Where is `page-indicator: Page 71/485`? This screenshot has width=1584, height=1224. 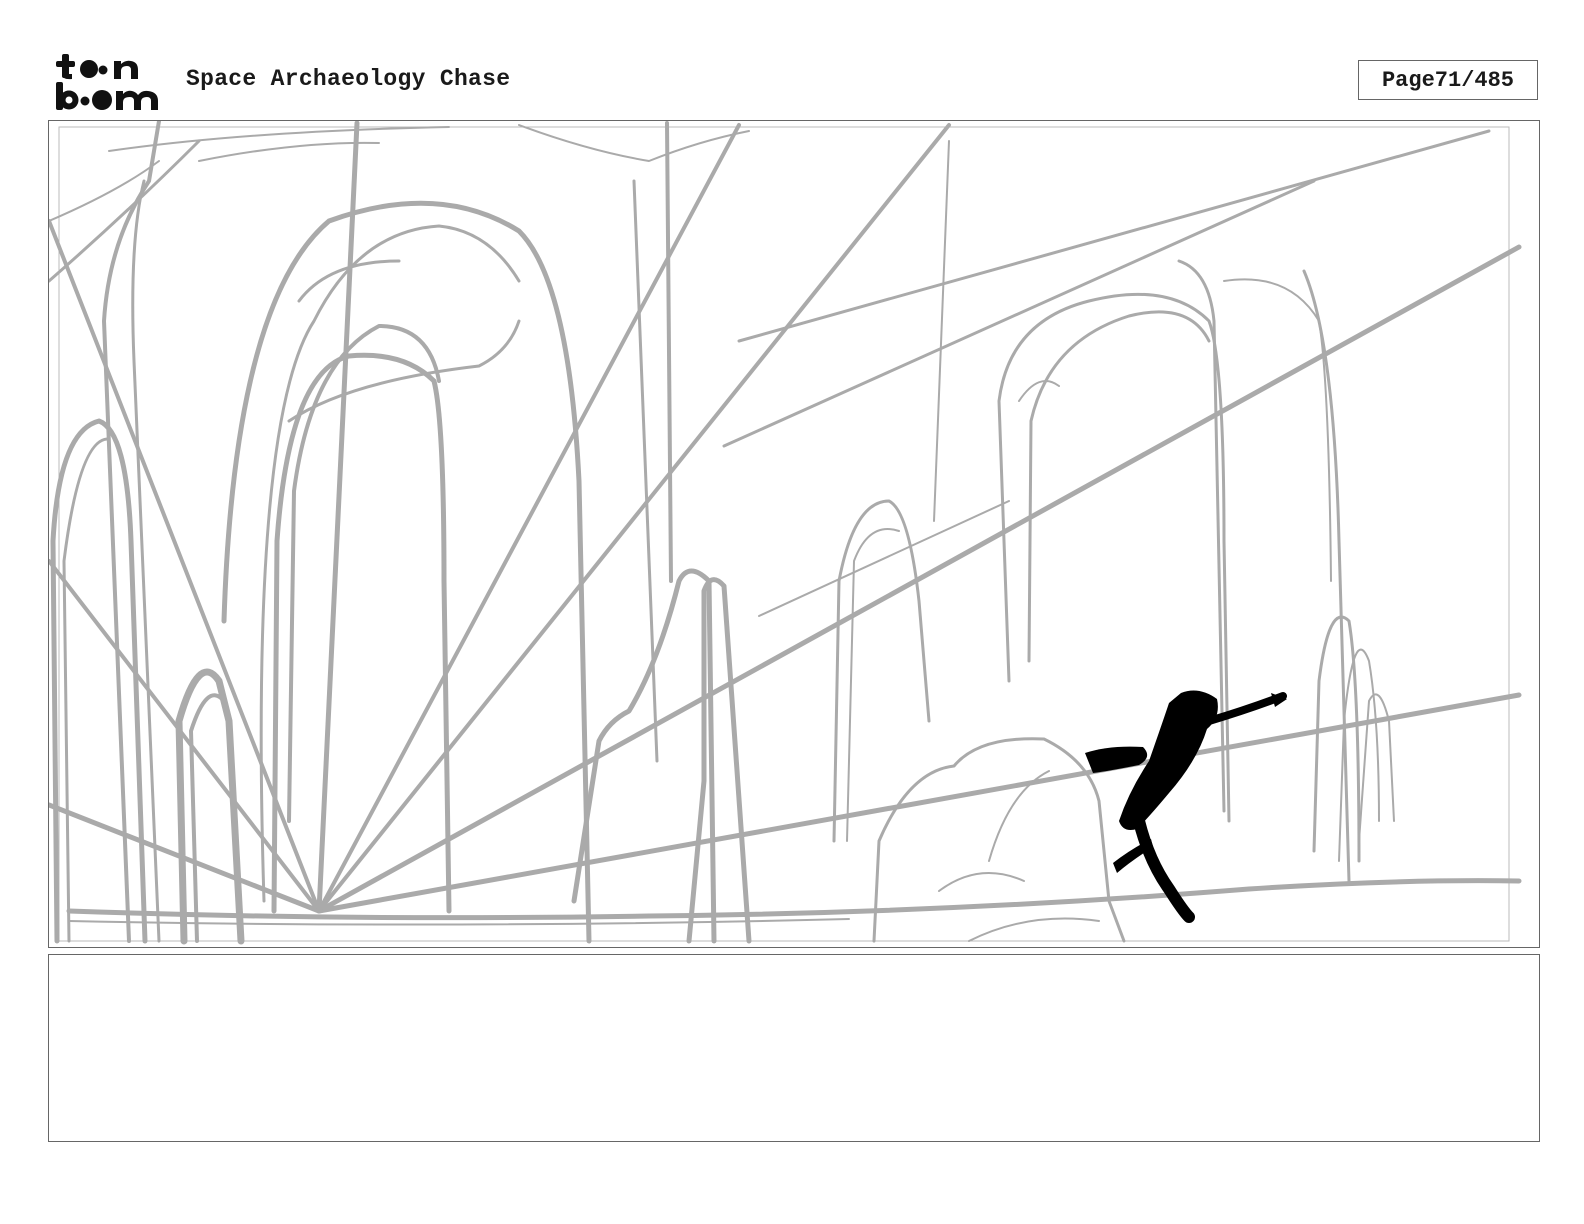
page-indicator: Page 71/485 is located at coordinates (1448, 80).